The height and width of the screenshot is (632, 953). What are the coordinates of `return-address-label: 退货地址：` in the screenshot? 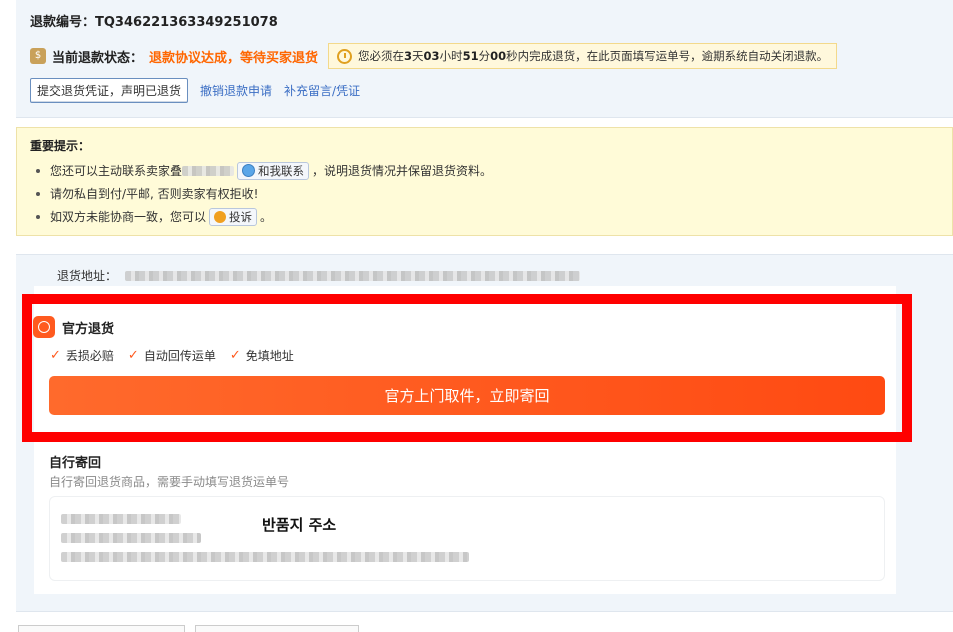 It's located at (87, 276).